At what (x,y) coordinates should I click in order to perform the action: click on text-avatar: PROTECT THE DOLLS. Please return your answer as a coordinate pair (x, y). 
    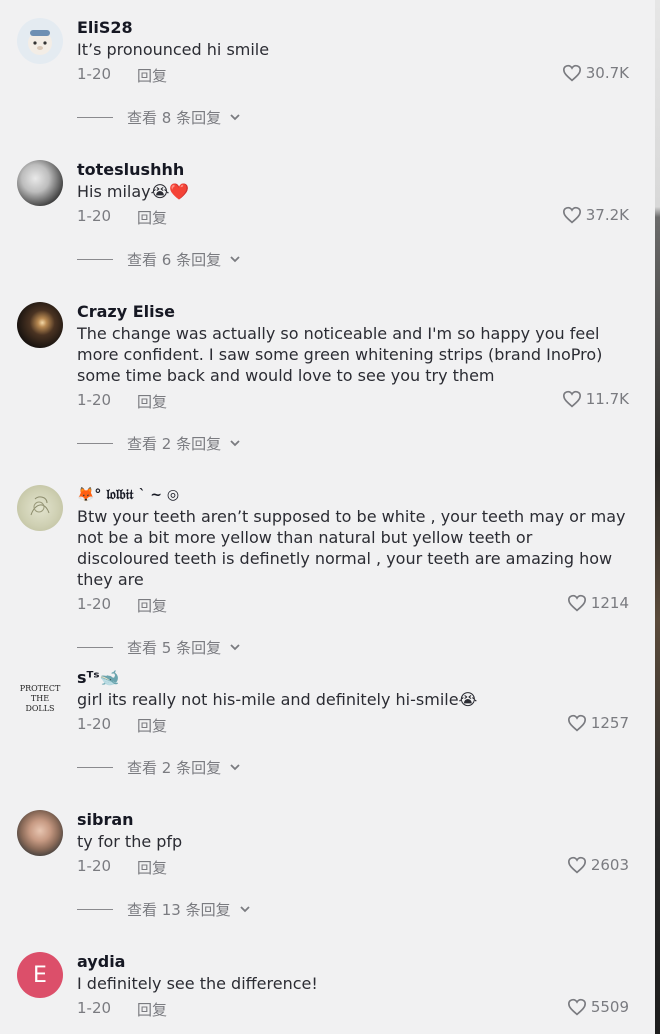
    Looking at the image, I should click on (40, 699).